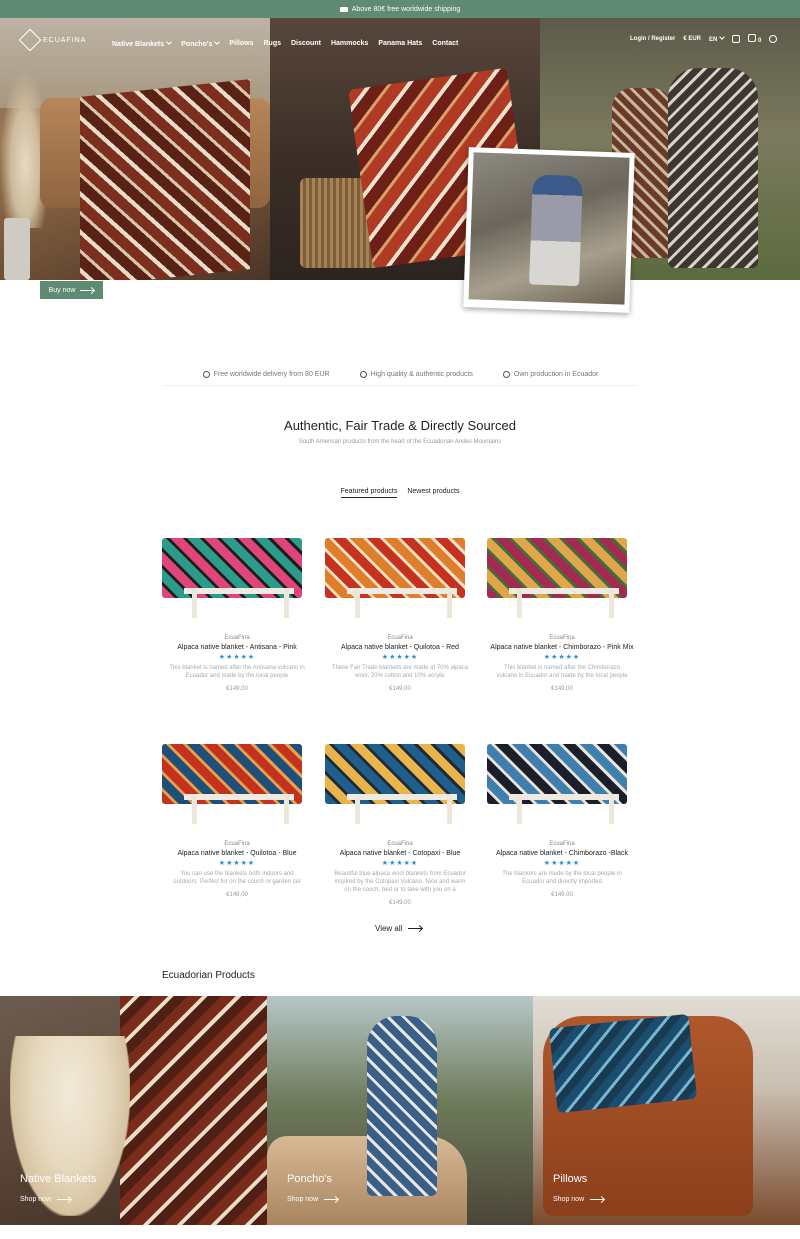 The image size is (800, 1239). I want to click on nav-item-pillows: Pillows, so click(241, 44).